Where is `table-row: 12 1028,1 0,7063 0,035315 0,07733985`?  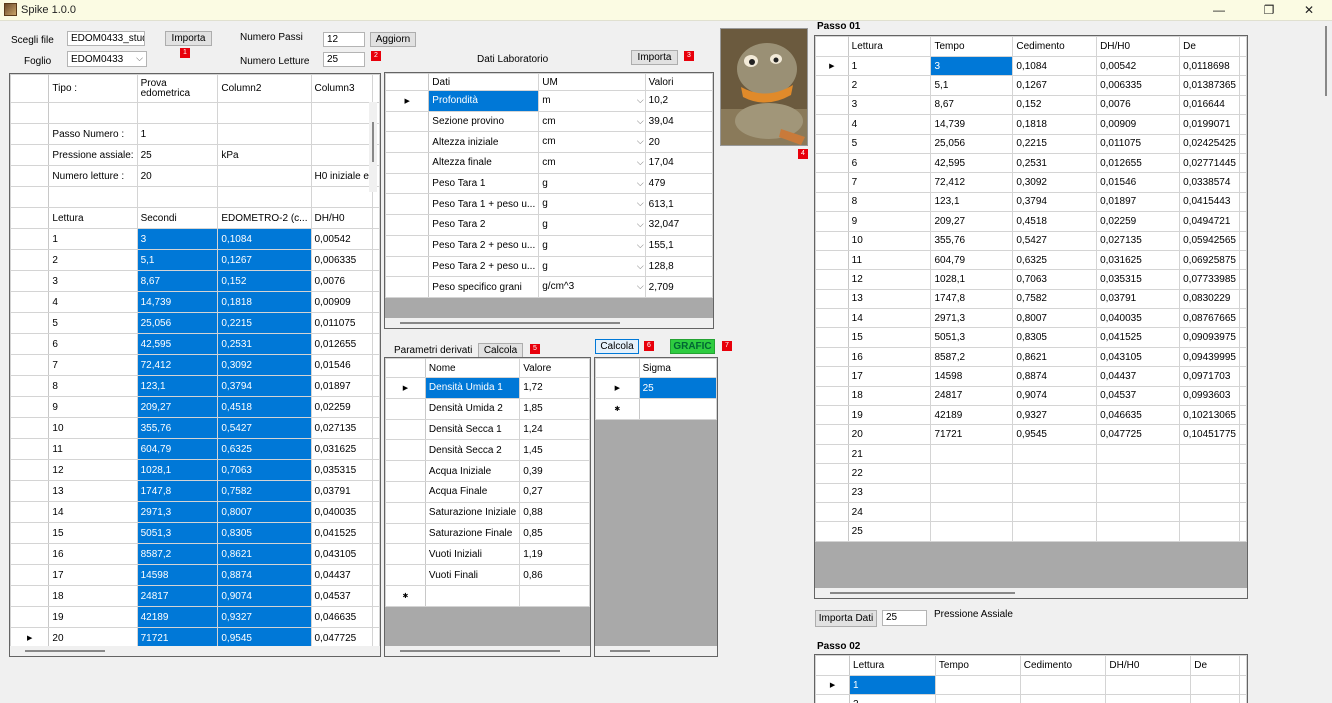
table-row: 12 1028,1 0,7063 0,035315 0,07733985 is located at coordinates (1031, 279).